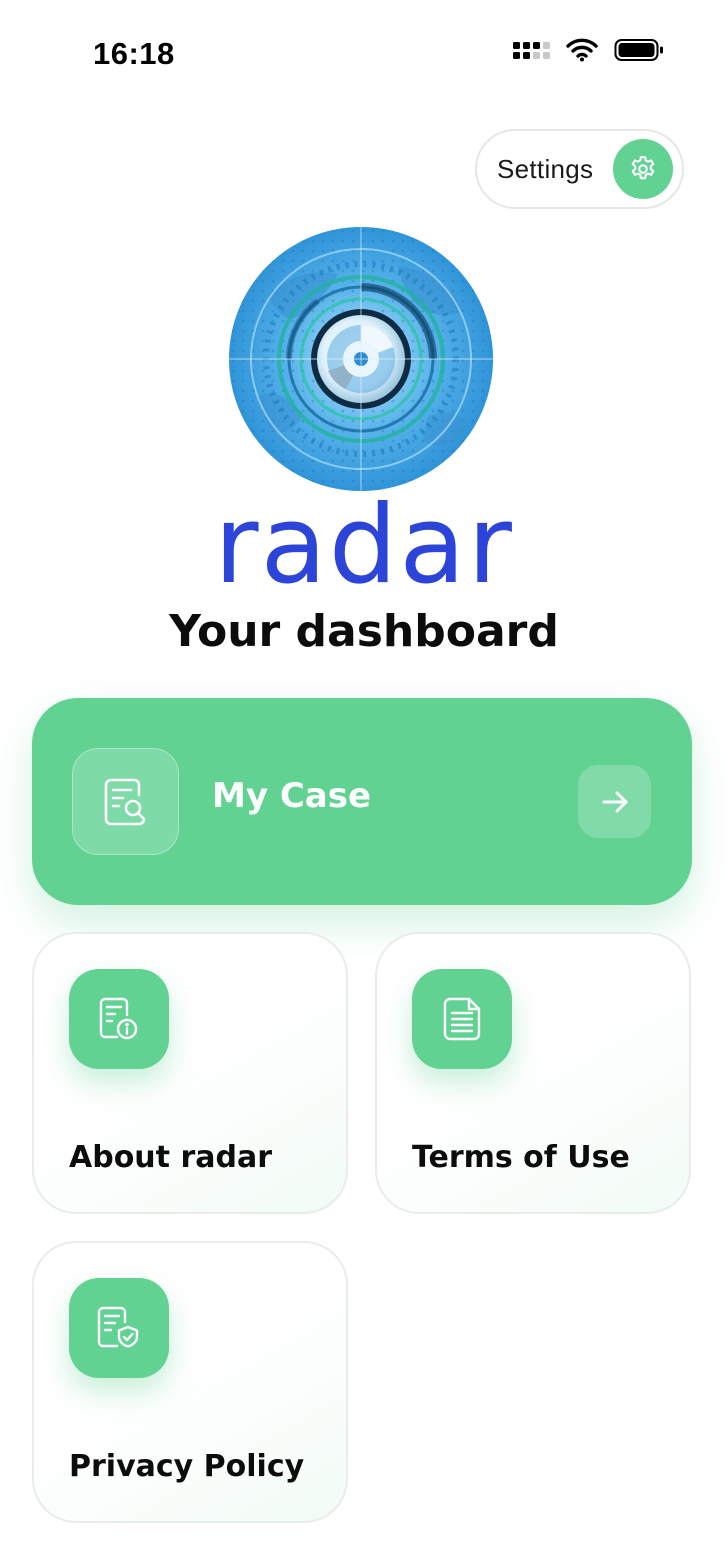 The image size is (728, 1568). I want to click on terms-of-use-label: Terms of Use, so click(521, 1157).